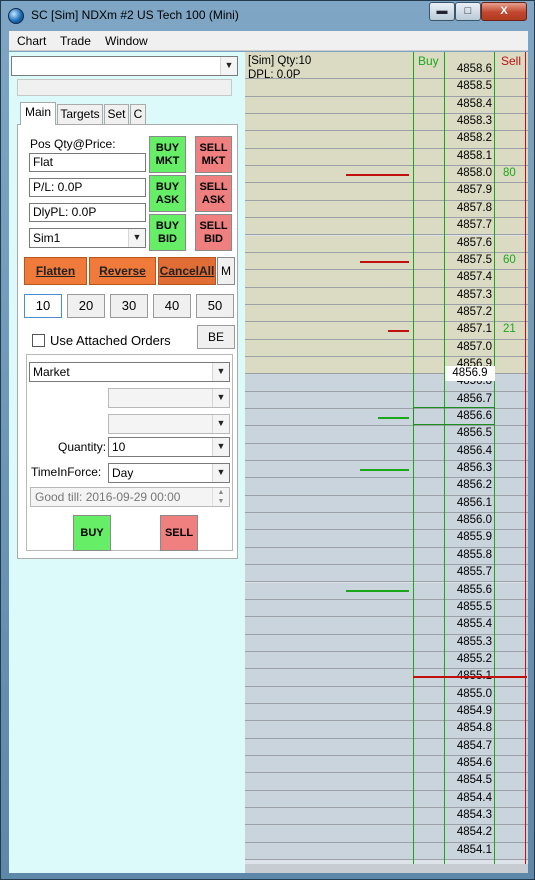 This screenshot has height=880, width=535. I want to click on close-button: X, so click(504, 11).